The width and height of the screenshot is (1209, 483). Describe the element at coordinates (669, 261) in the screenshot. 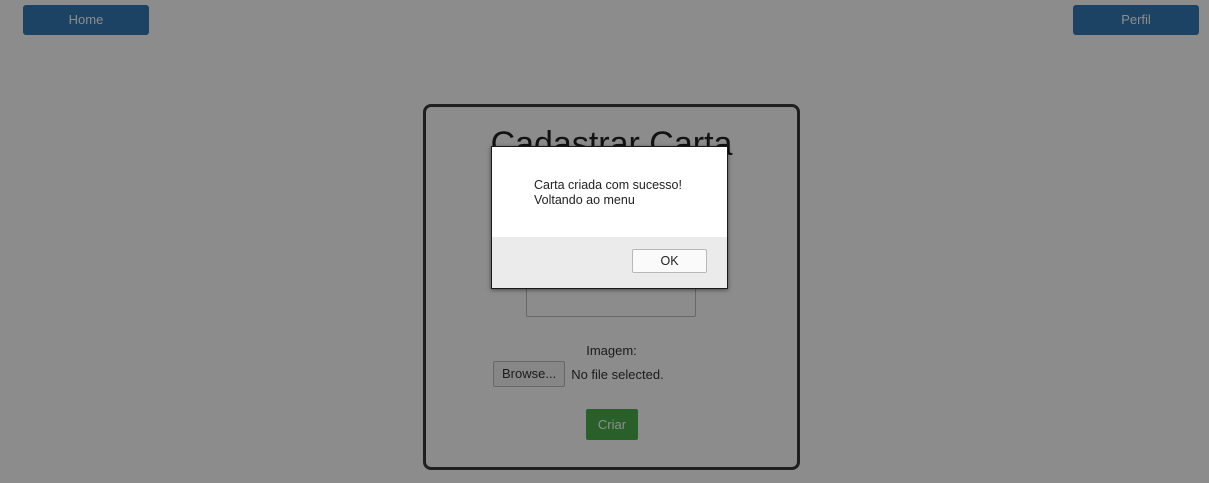

I see `ok-button: OK` at that location.